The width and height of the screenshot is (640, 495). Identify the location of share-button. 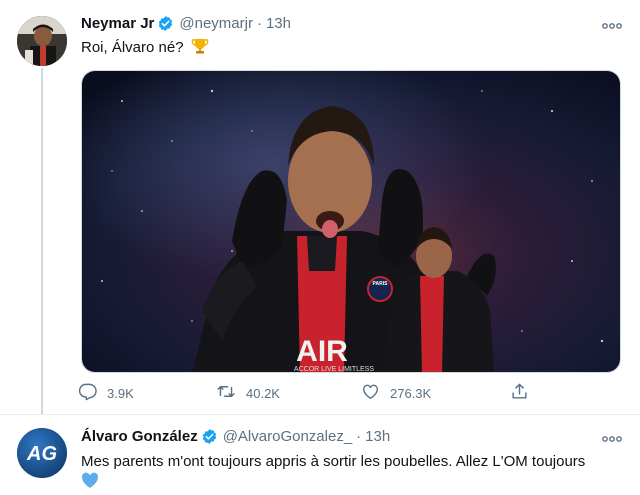
(524, 393).